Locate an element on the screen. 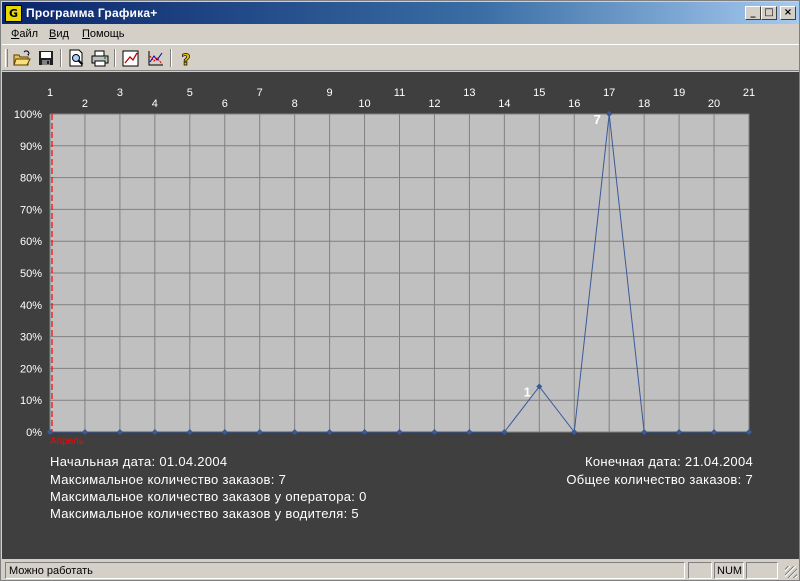 This screenshot has width=800, height=581. x-tick-label: 7 is located at coordinates (260, 93).